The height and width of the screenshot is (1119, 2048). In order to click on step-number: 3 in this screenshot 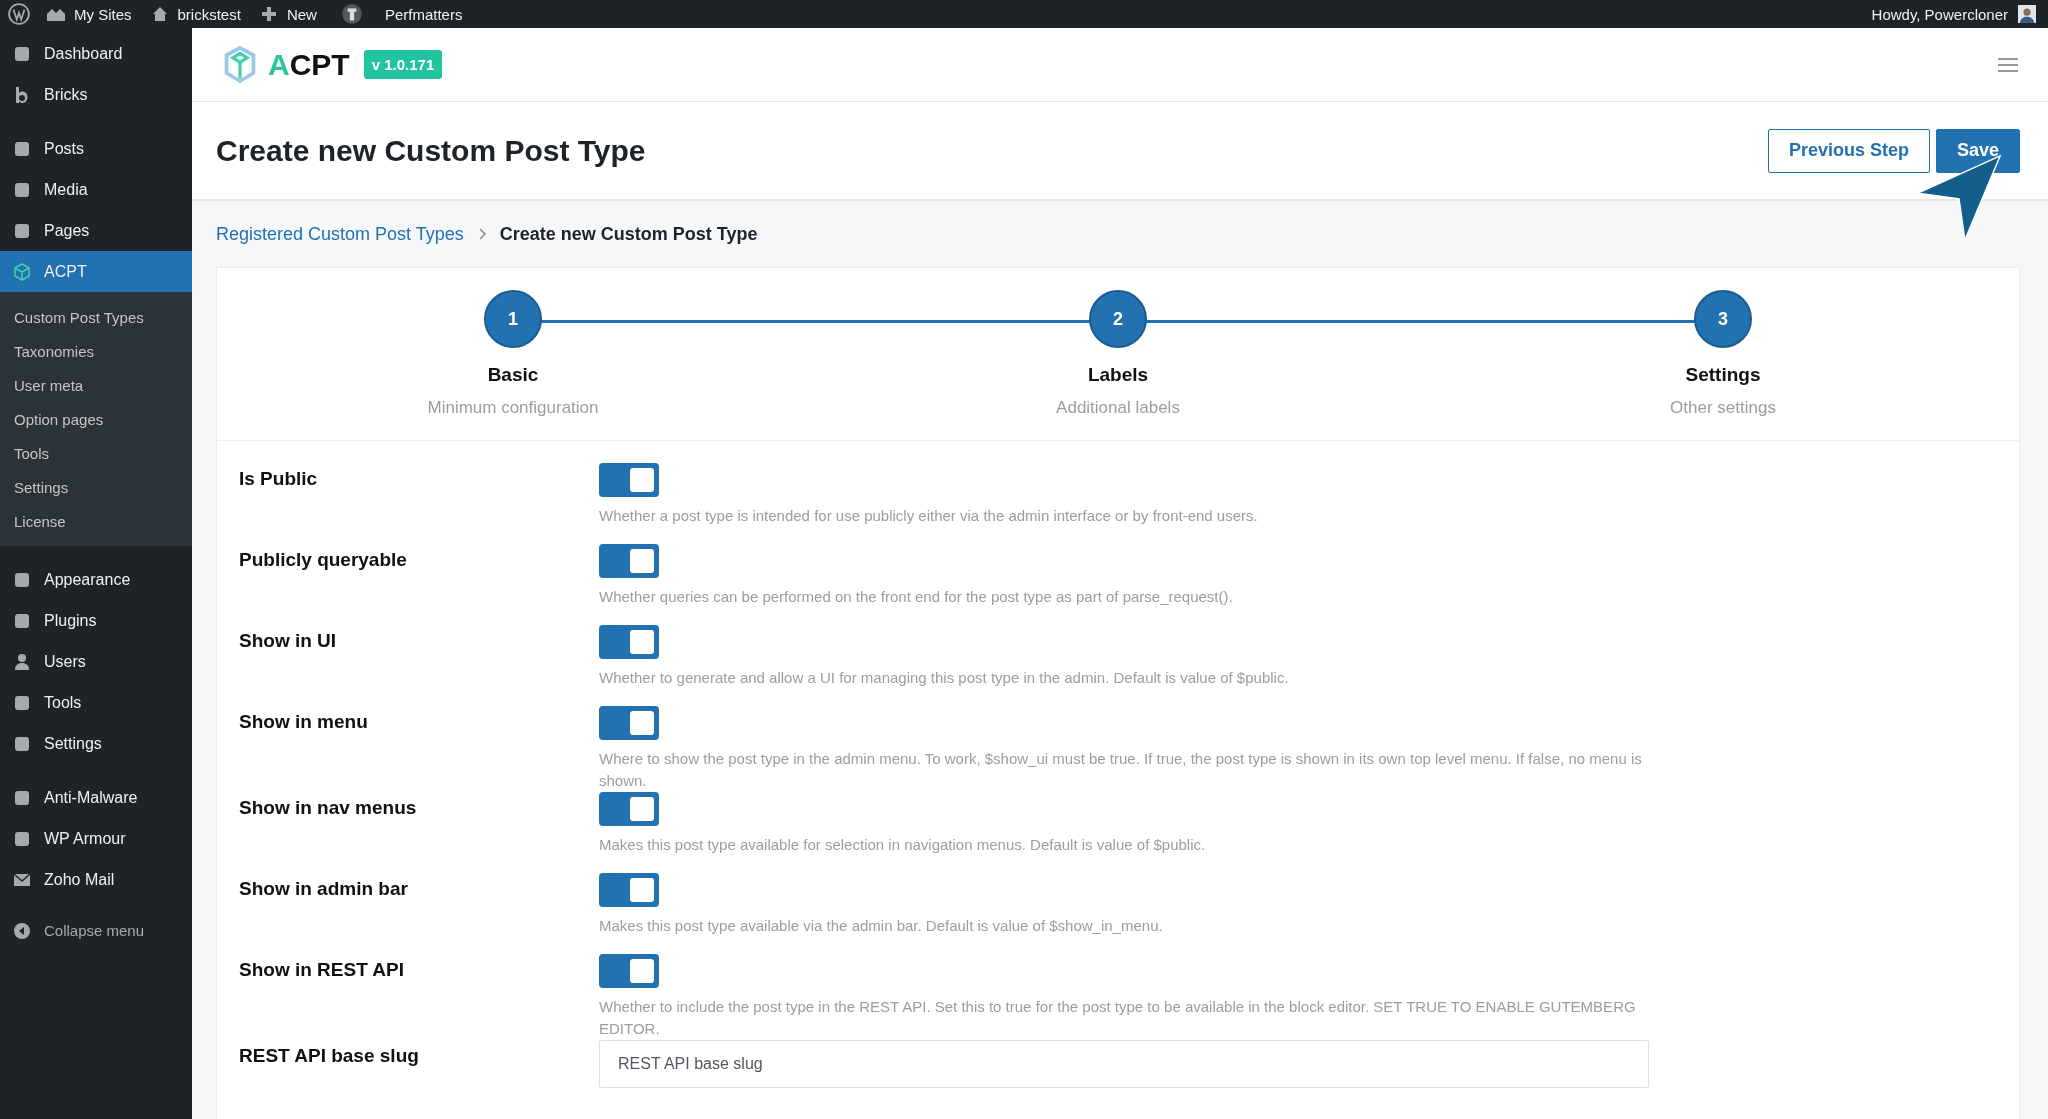, I will do `click(1723, 319)`.